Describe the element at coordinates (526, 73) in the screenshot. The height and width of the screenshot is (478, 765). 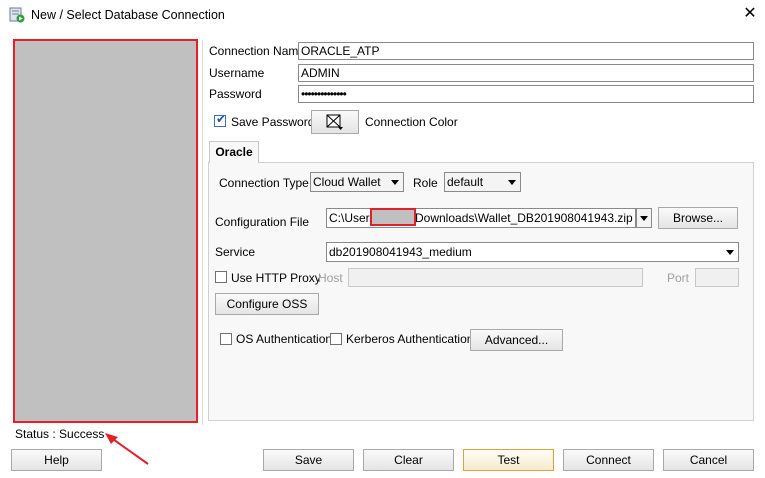
I see `username-input: ADMIN` at that location.